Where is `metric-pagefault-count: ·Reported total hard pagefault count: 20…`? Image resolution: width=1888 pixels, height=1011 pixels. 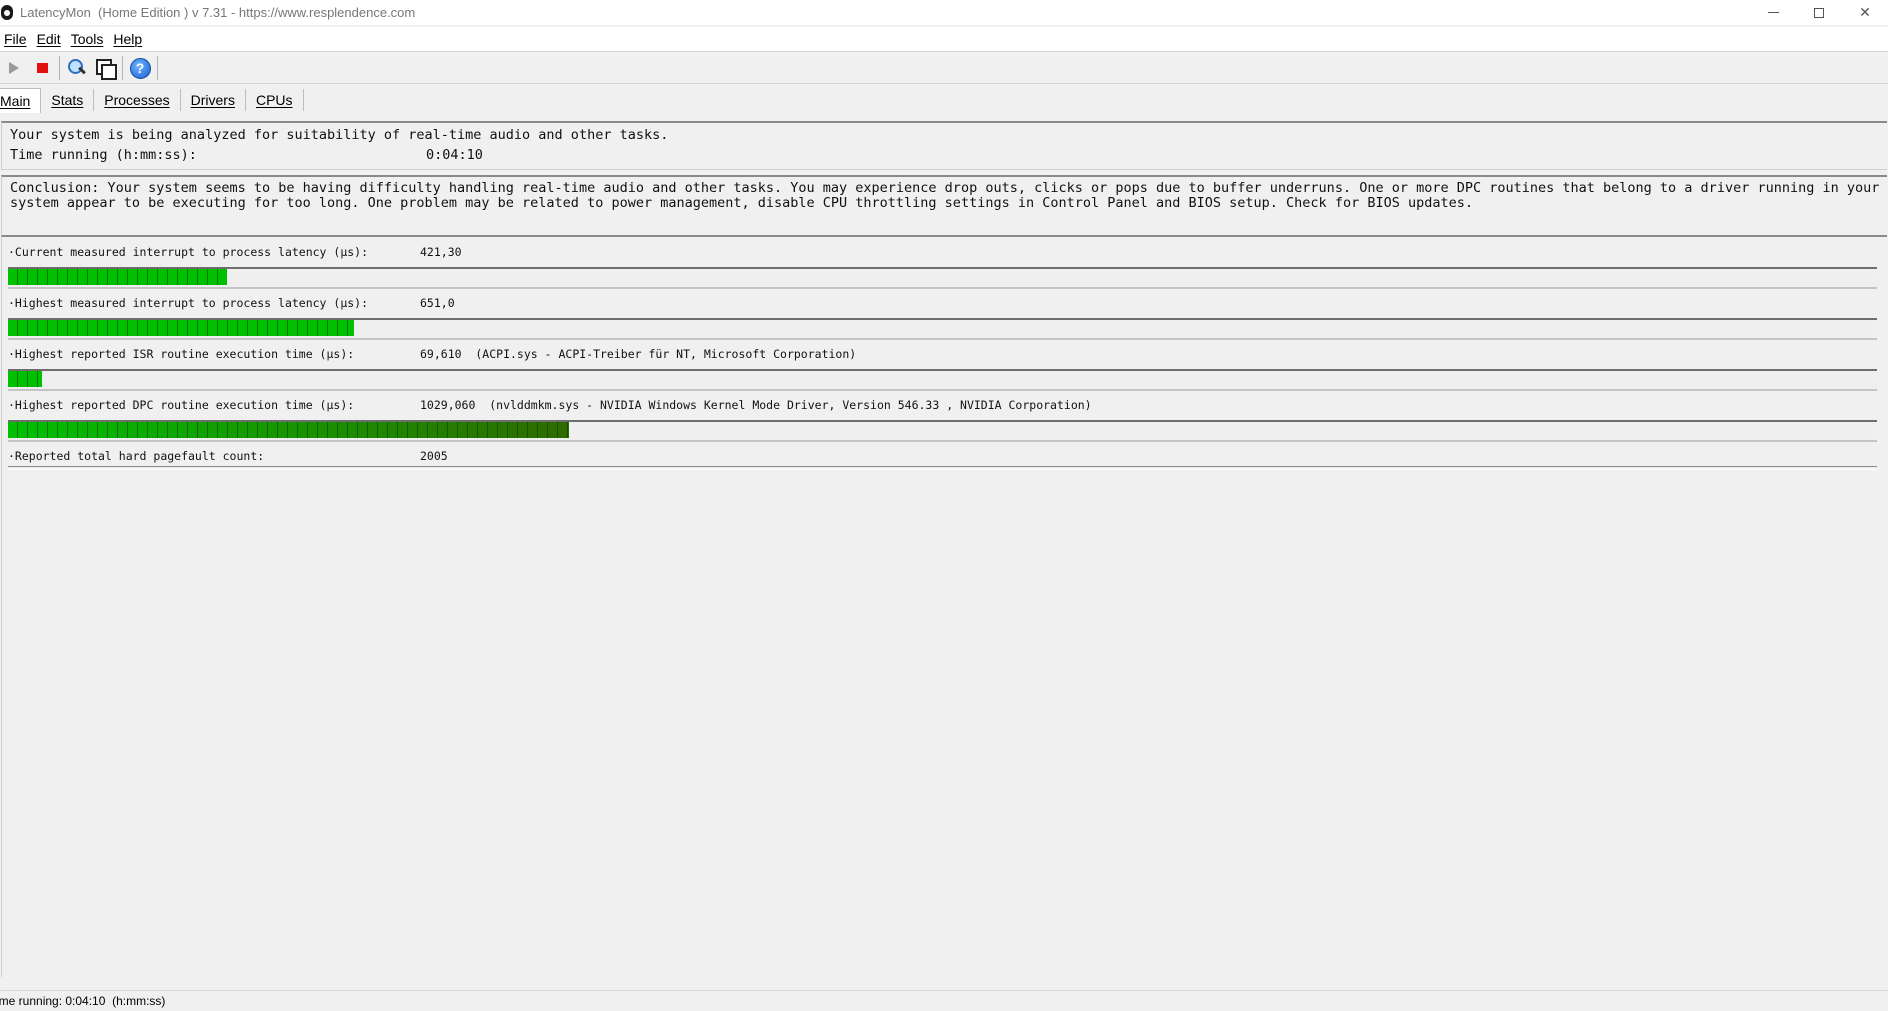
metric-pagefault-count: ·Reported total hard pagefault count: 20… is located at coordinates (944, 474).